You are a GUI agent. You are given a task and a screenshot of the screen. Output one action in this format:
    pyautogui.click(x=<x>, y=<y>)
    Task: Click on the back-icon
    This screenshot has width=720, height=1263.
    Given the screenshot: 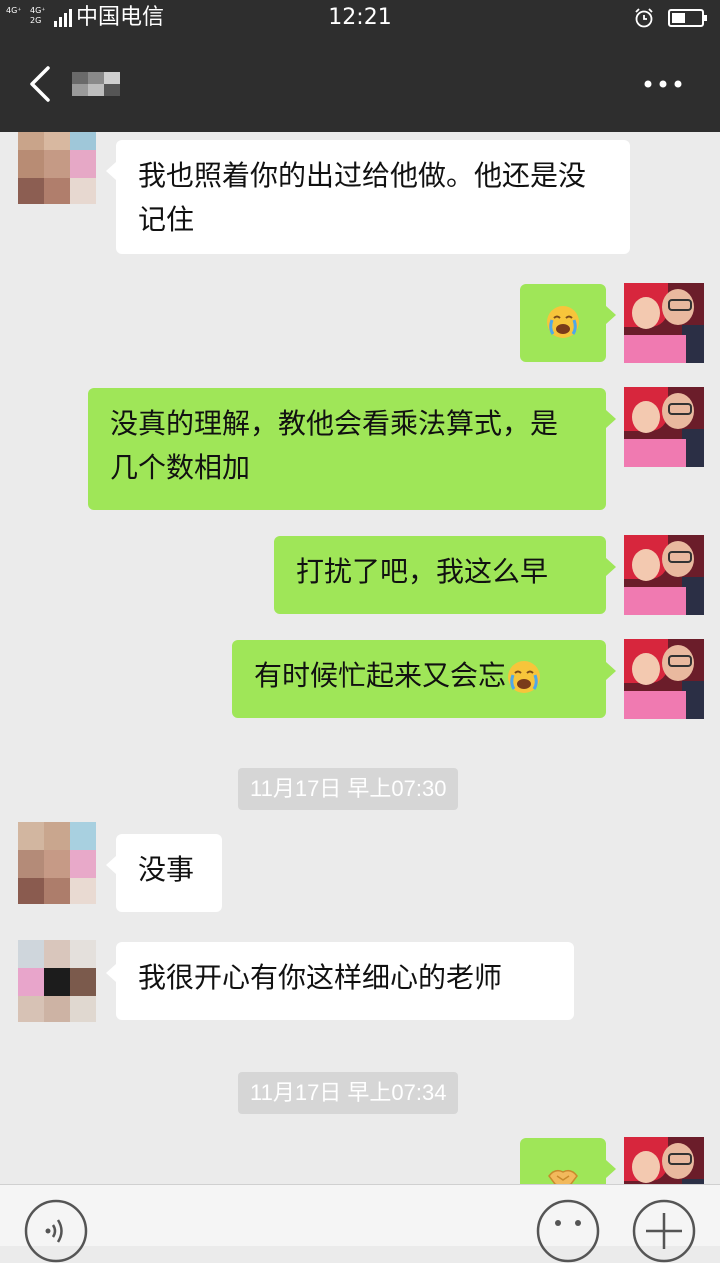 What is the action you would take?
    pyautogui.click(x=39, y=84)
    